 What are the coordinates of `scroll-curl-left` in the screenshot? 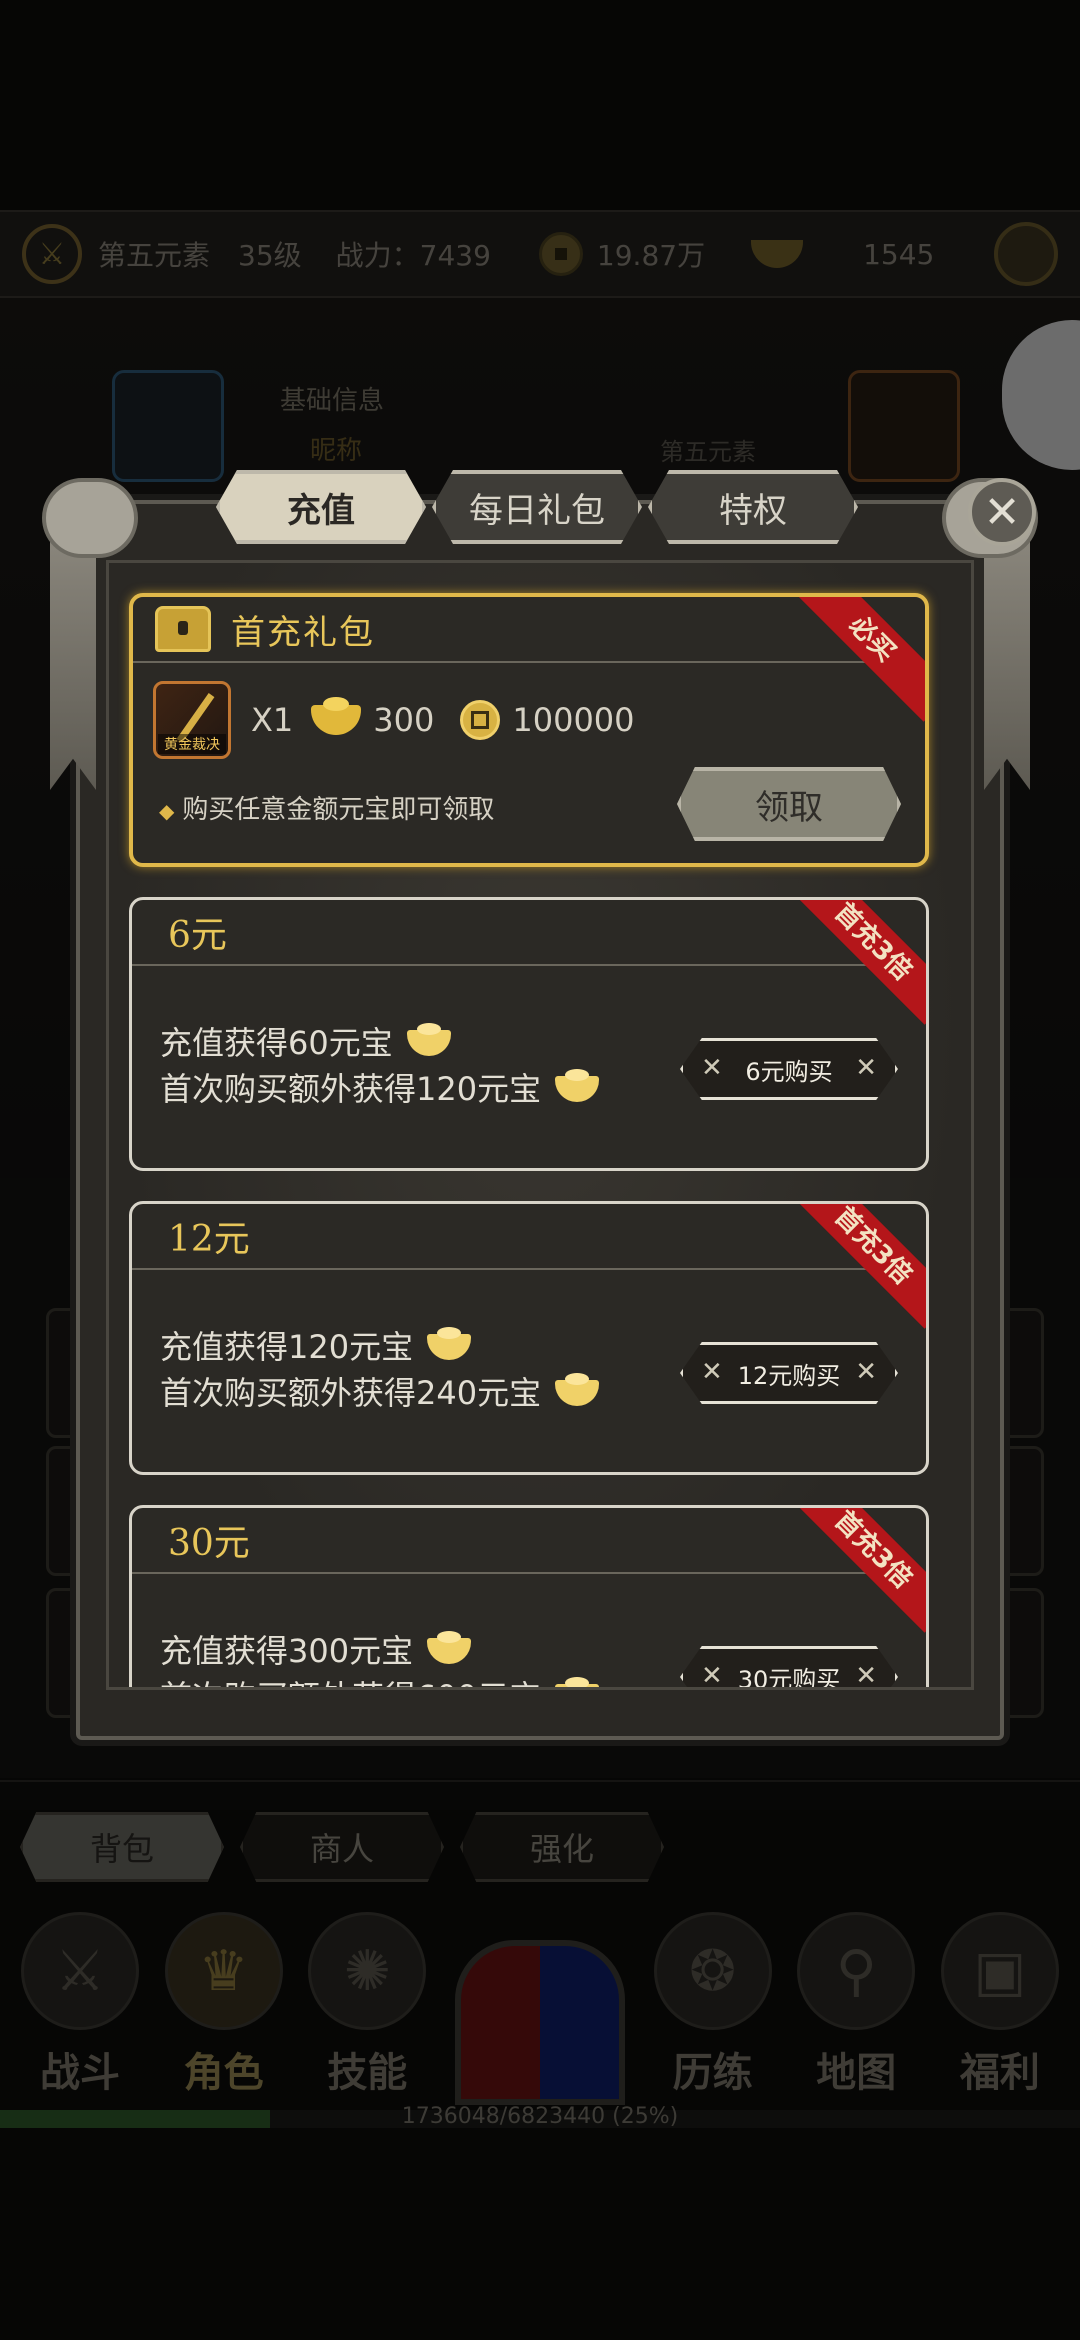 It's located at (90, 518).